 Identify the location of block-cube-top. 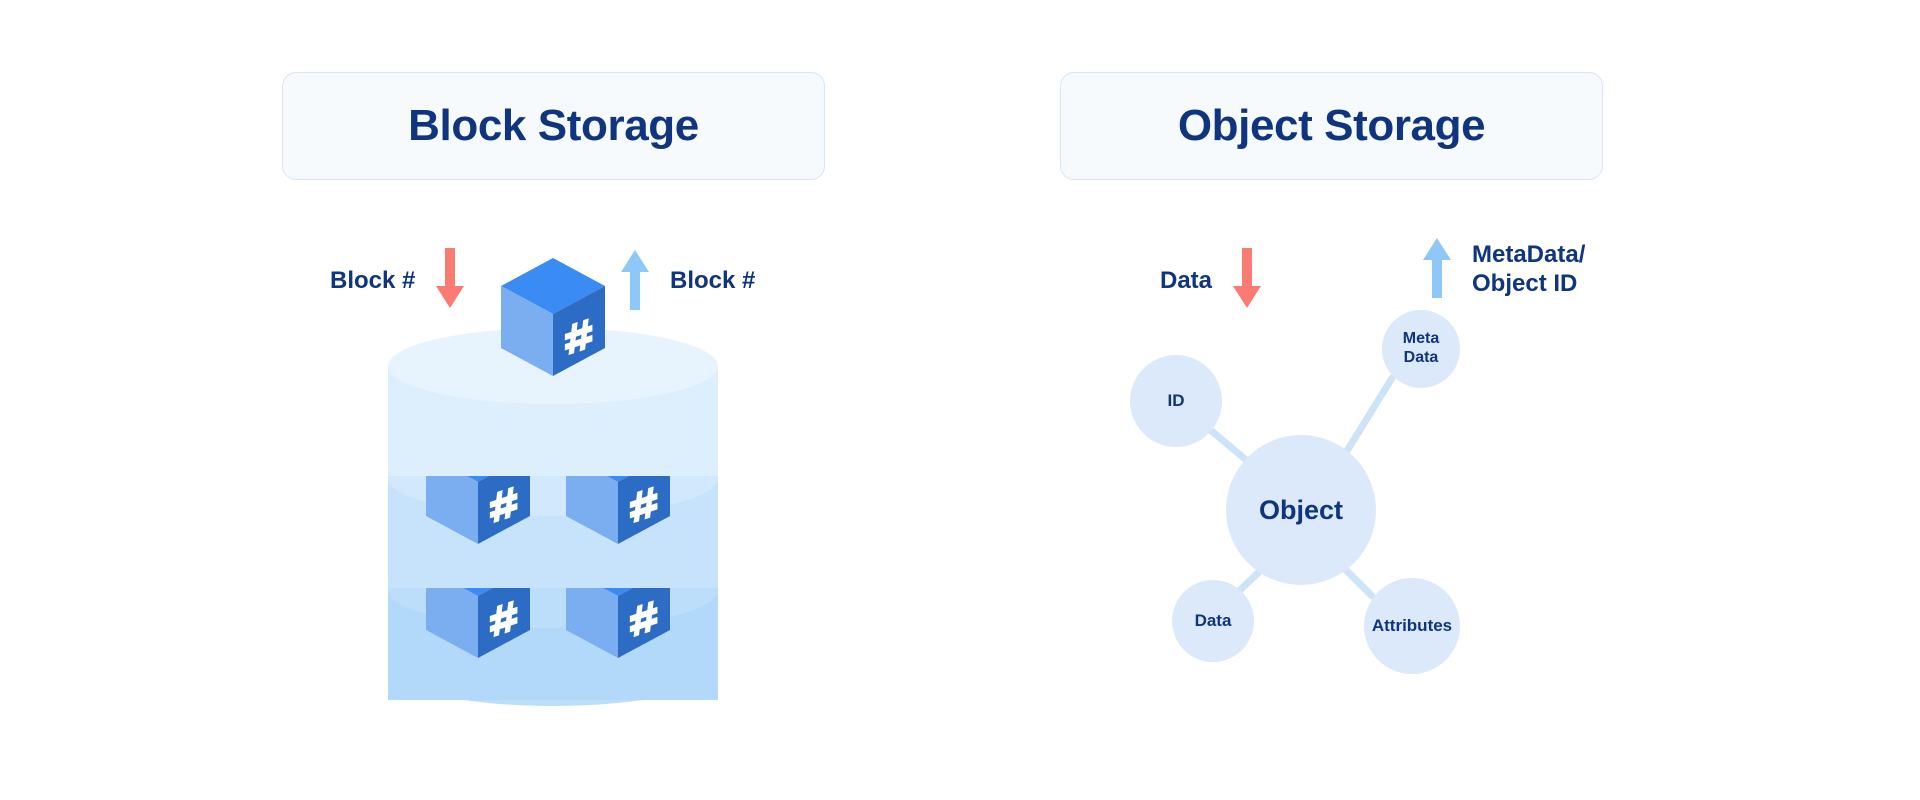
(553, 317).